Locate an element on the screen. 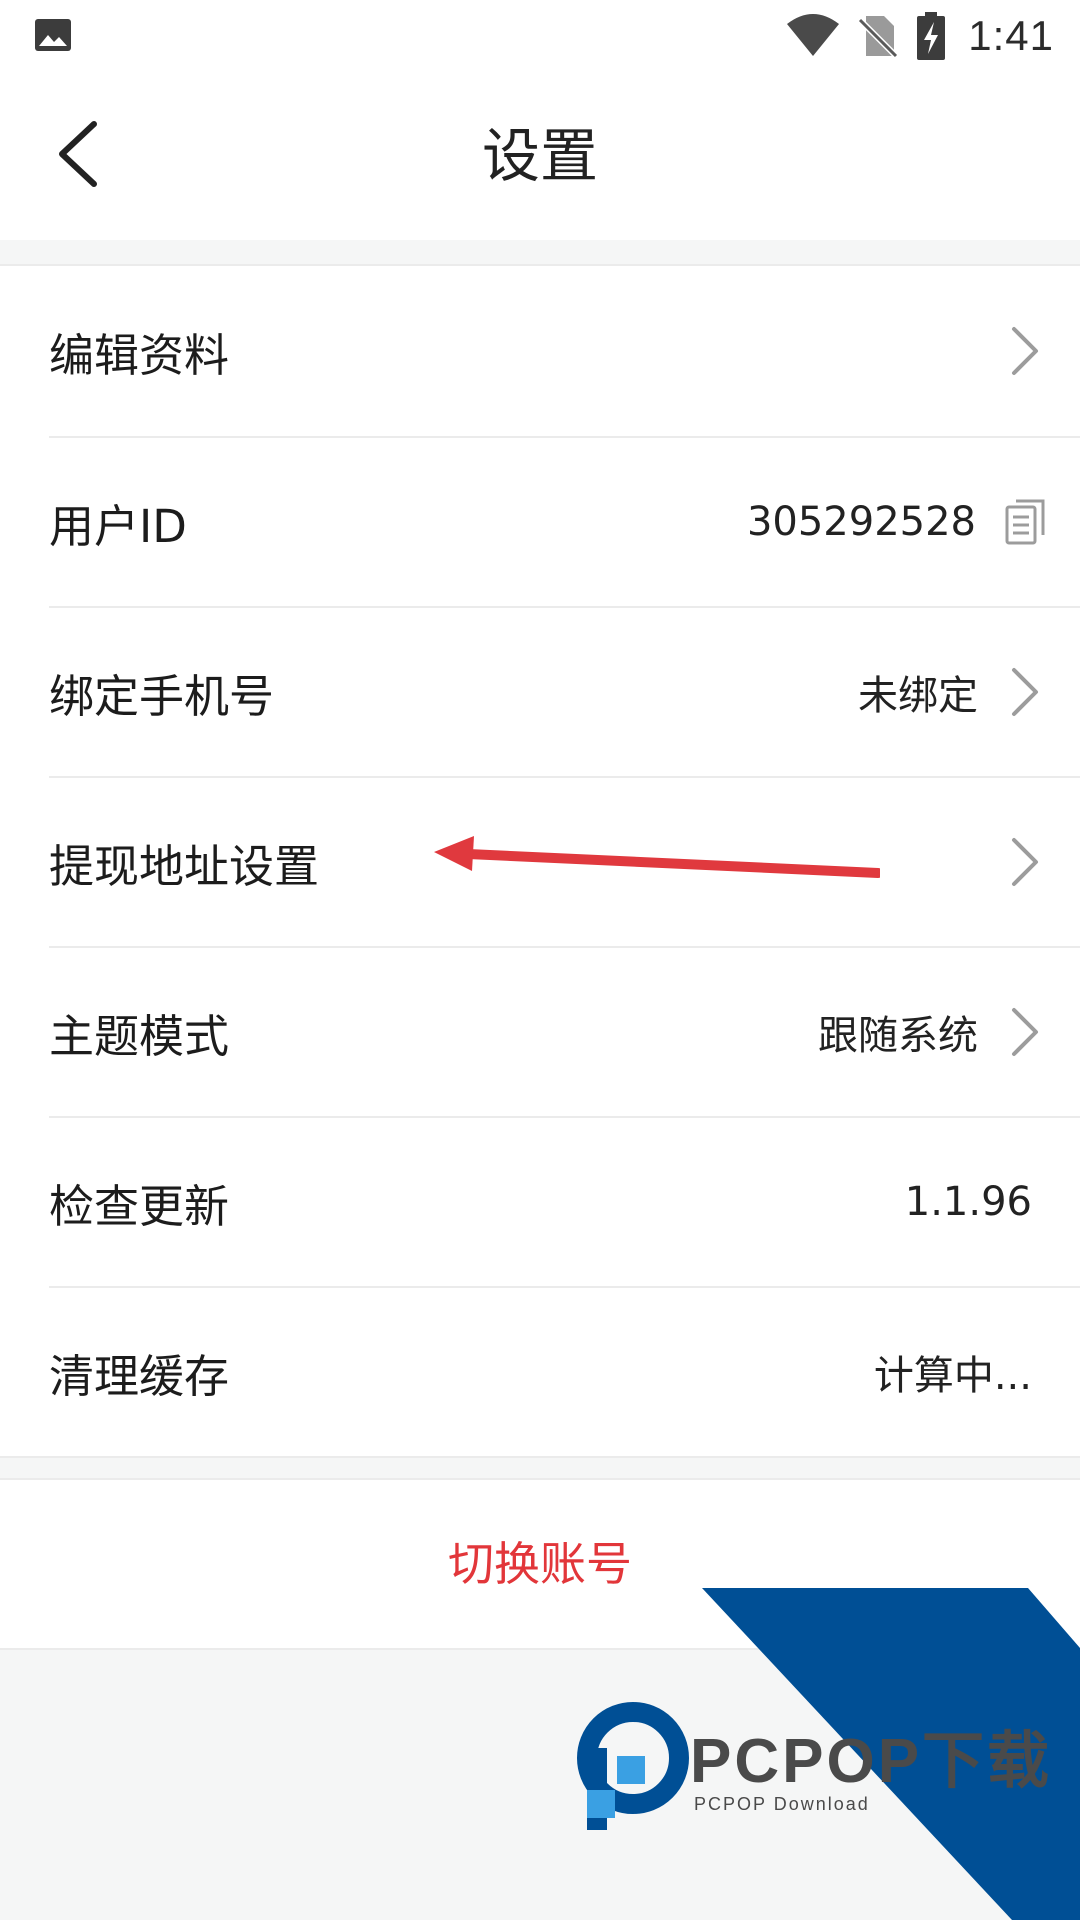 This screenshot has width=1080, height=1920. settings-item-label: 清理缓存 is located at coordinates (139, 1376).